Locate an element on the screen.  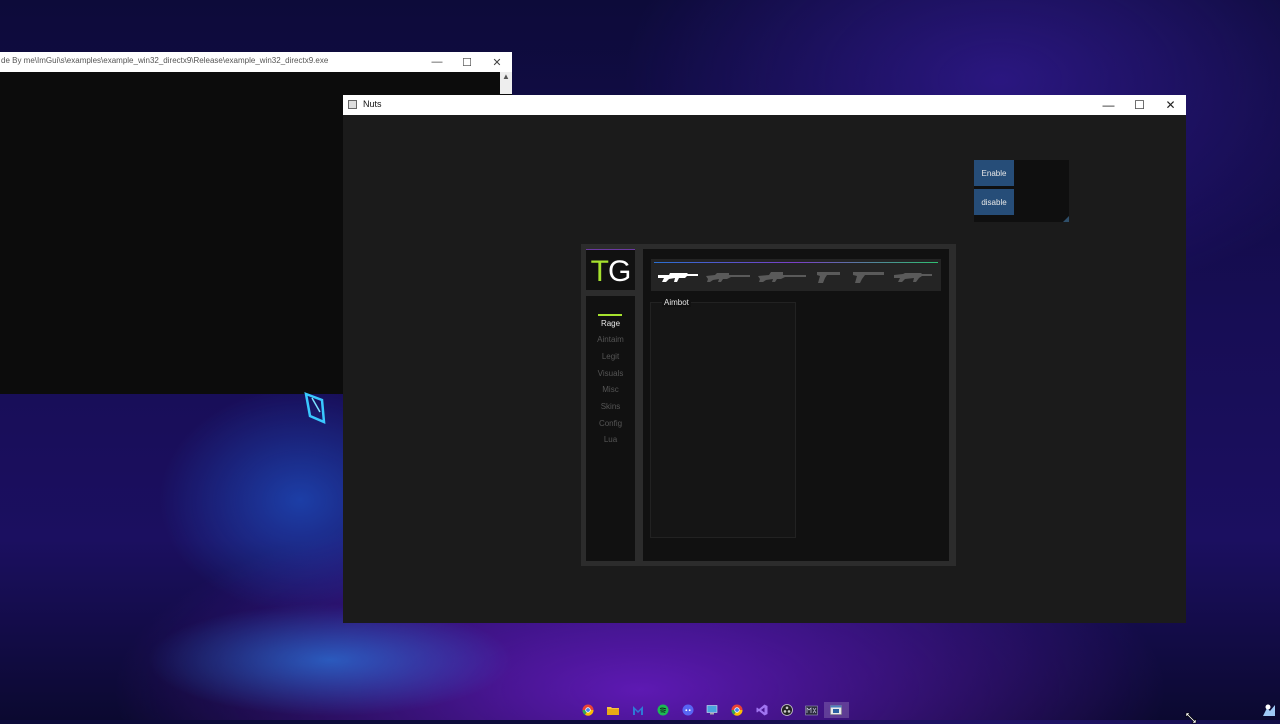
taskbar-chrome is located at coordinates (588, 710).